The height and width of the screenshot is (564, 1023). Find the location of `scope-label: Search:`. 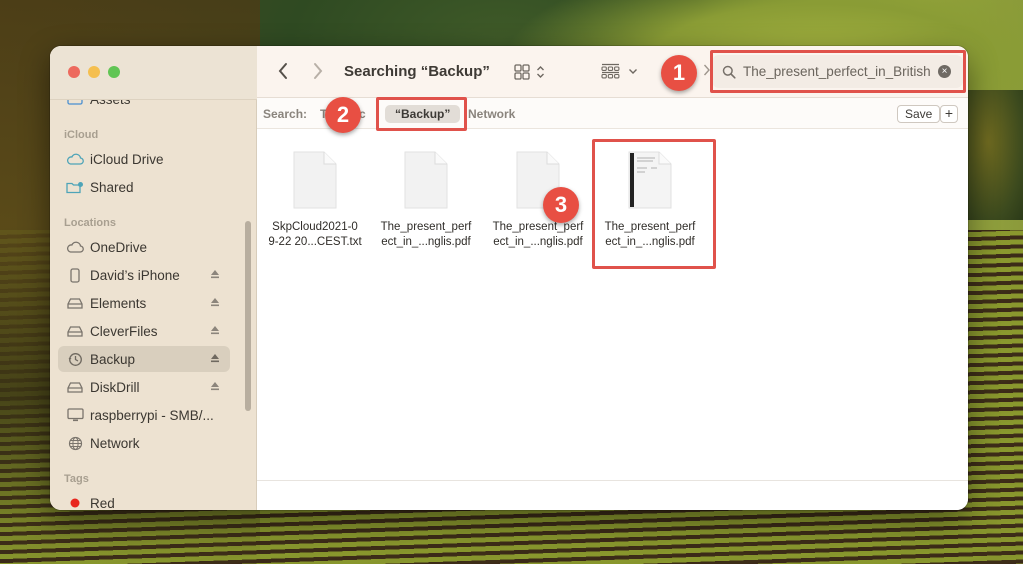

scope-label: Search: is located at coordinates (285, 114).